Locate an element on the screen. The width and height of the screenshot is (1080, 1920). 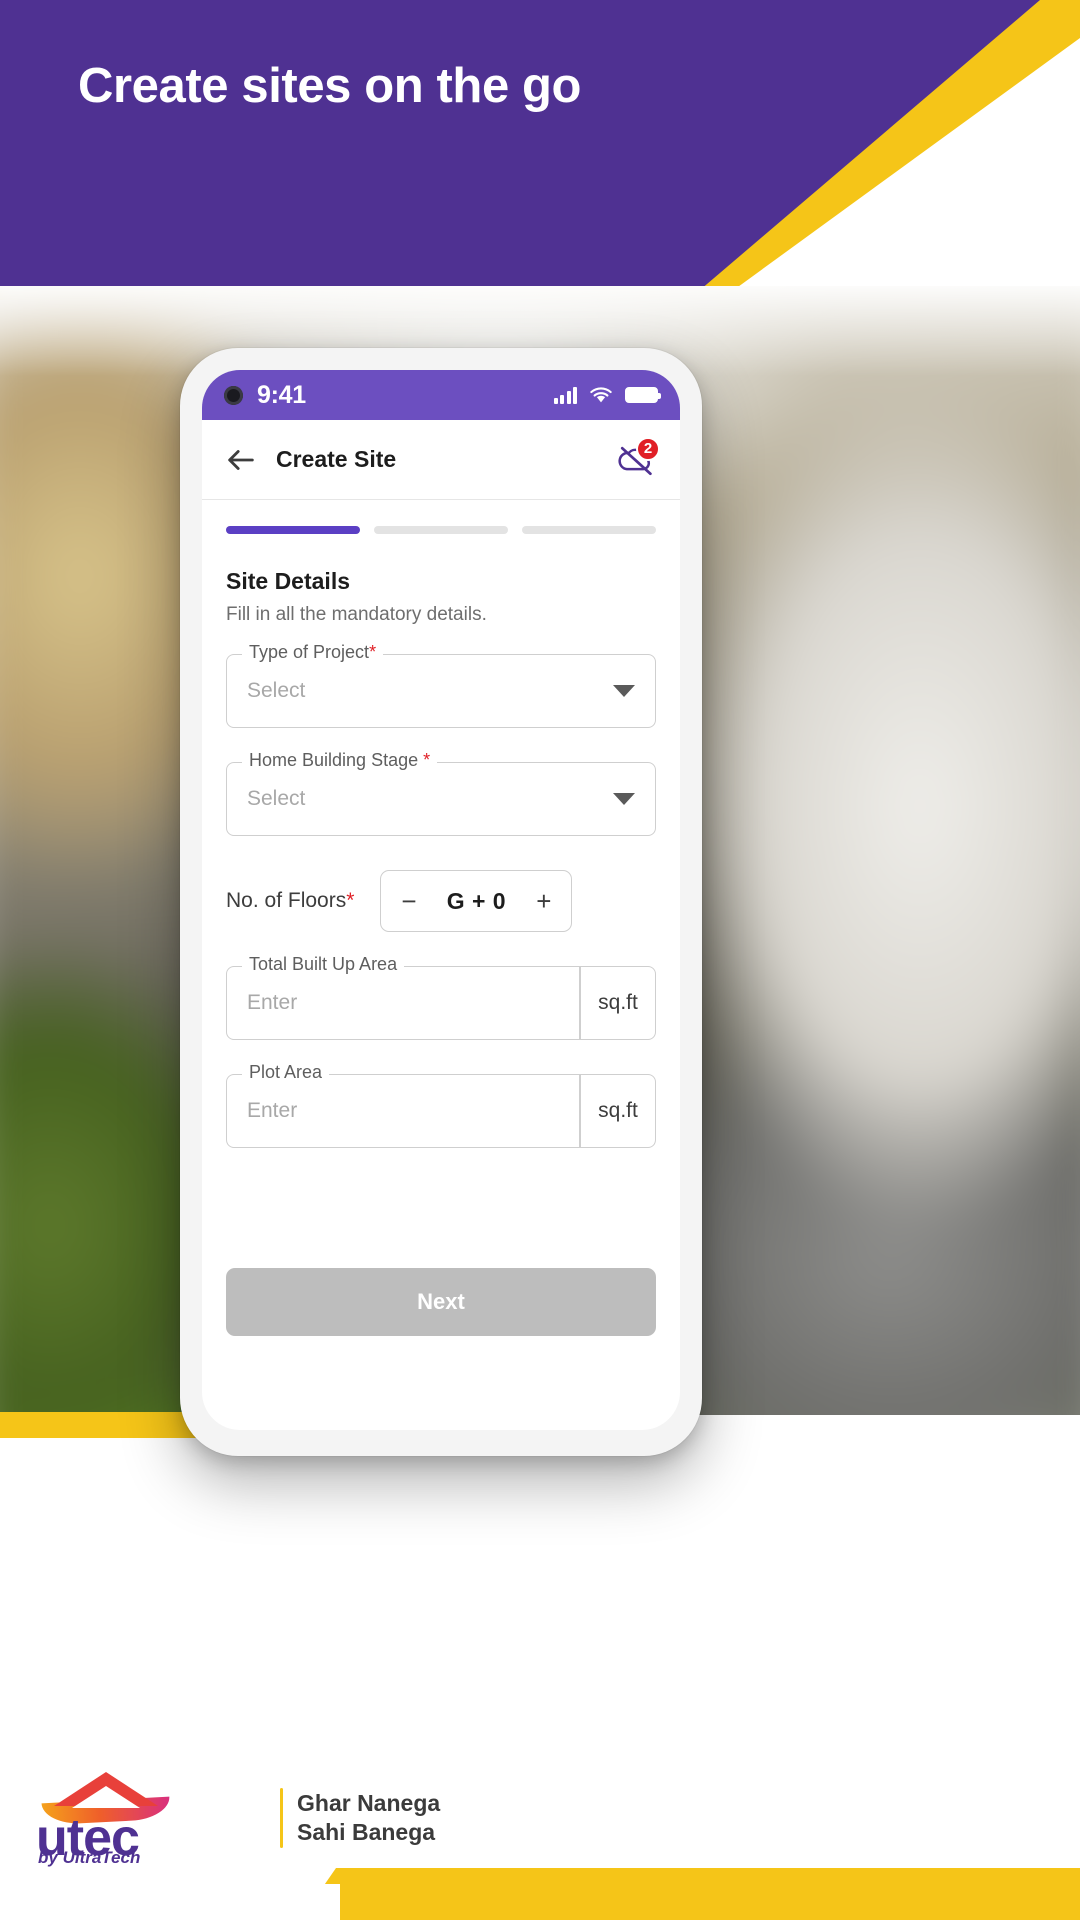
field-box-total-built-up-area: Enter sq.ft is located at coordinates (441, 1003).